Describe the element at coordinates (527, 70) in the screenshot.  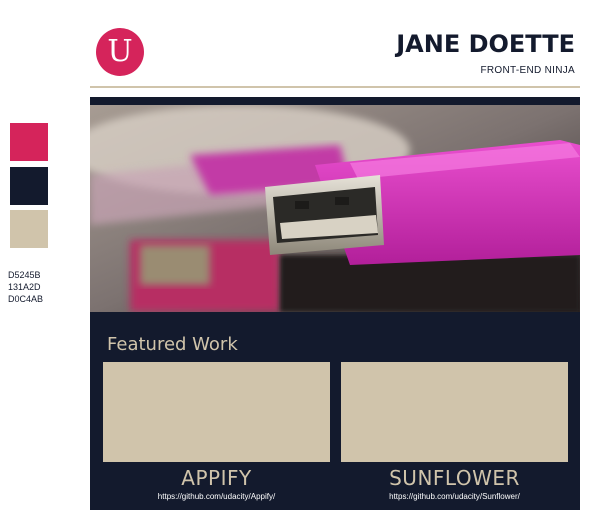
I see `subtitle: FRONT-END NINJA` at that location.